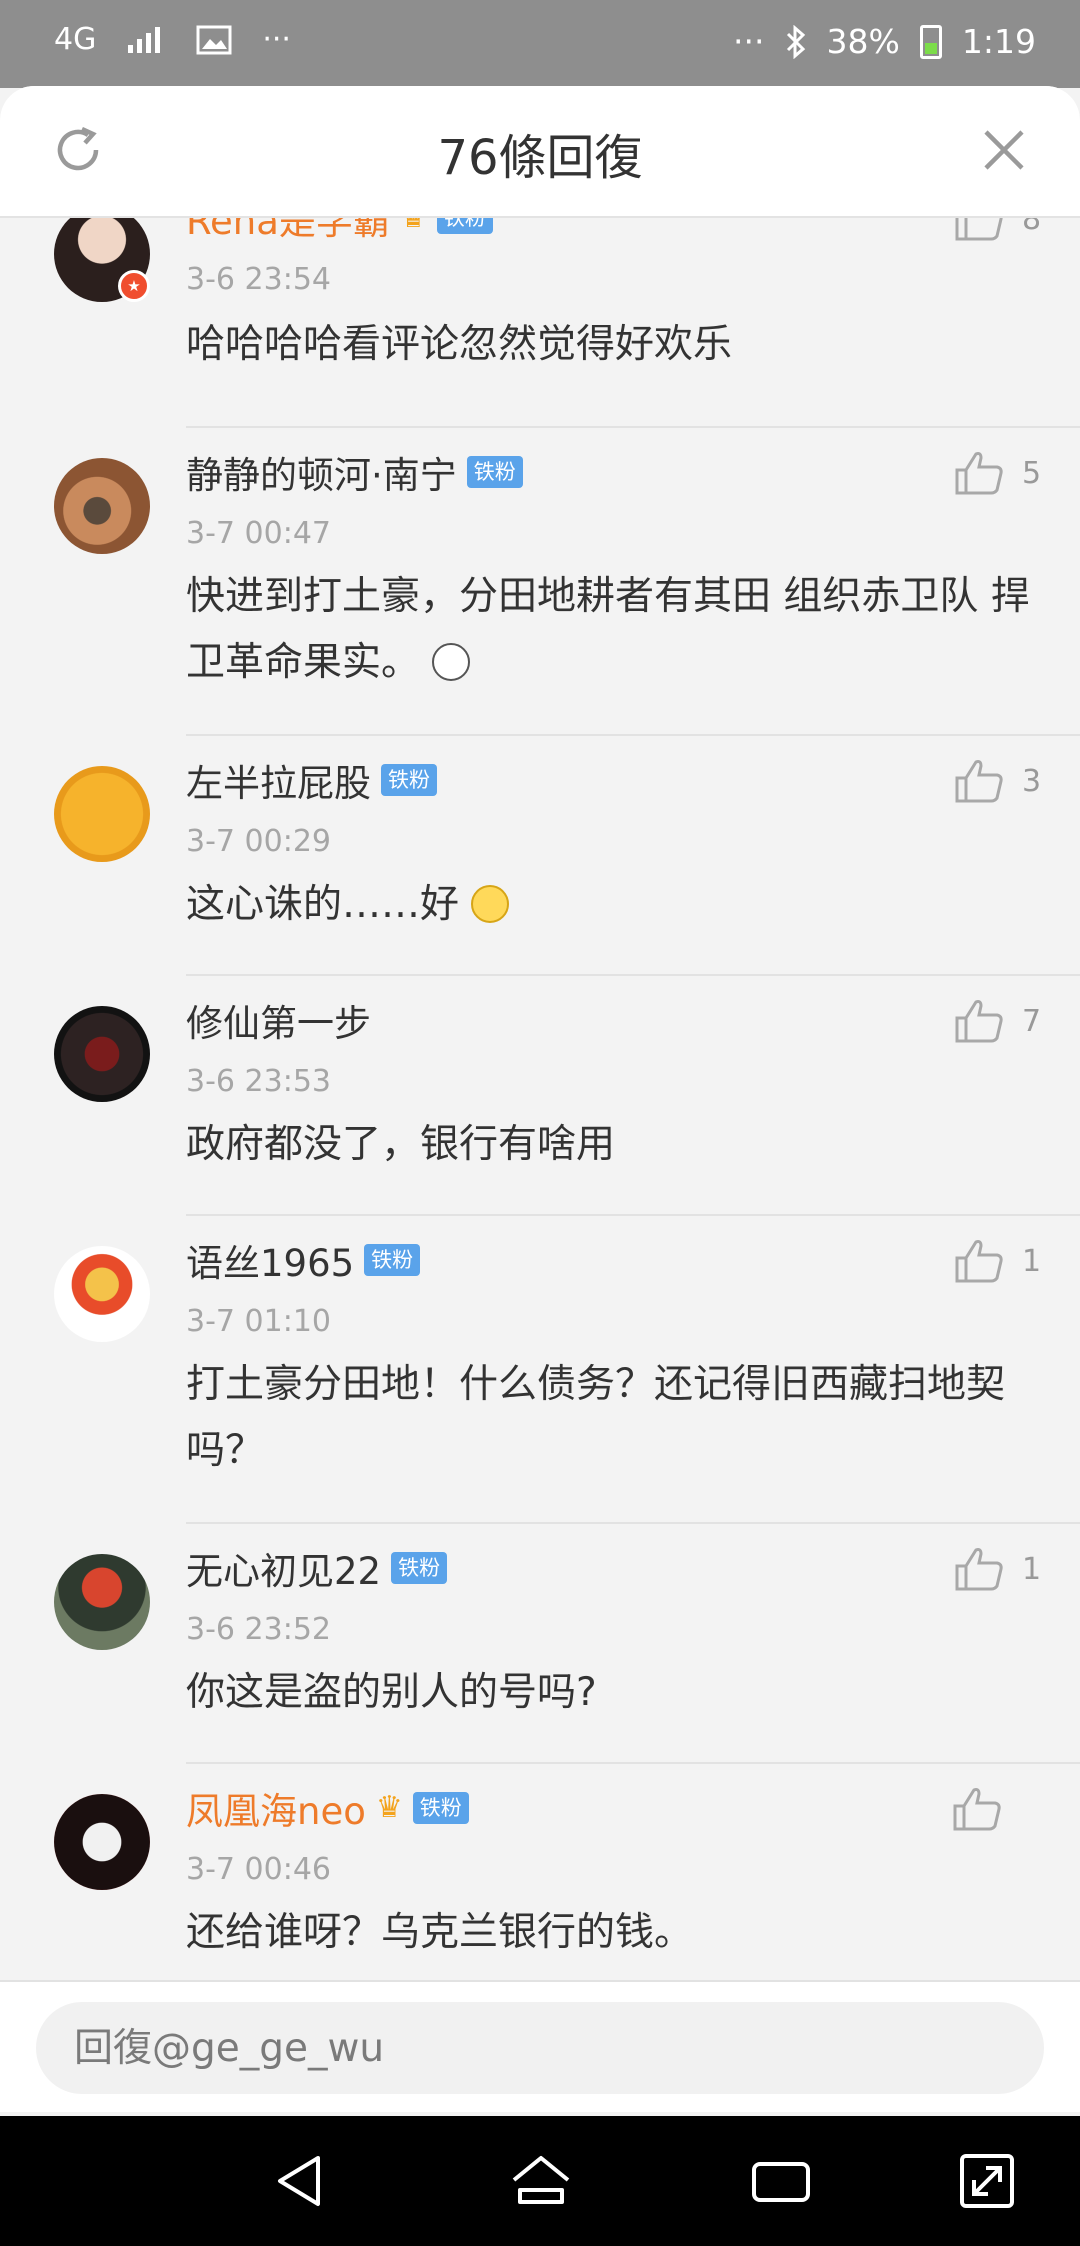  Describe the element at coordinates (490, 904) in the screenshot. I see `grin-emoji-icon` at that location.